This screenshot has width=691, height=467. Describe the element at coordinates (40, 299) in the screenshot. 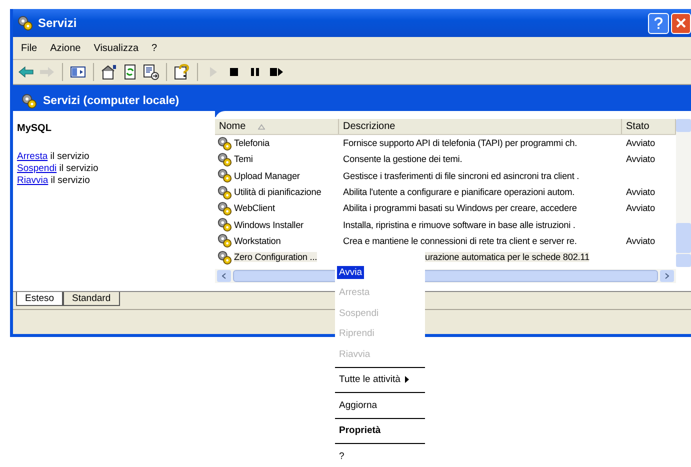

I see `view-tab: Esteso` at that location.